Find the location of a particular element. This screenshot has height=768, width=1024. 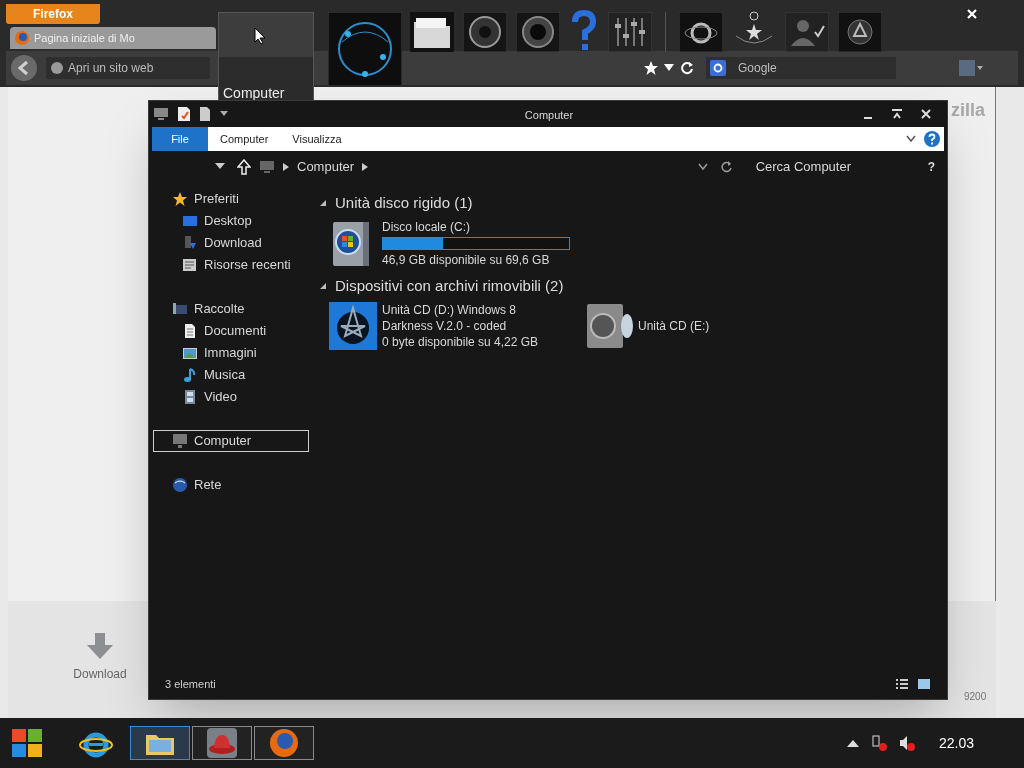

close-icon is located at coordinates (926, 114).